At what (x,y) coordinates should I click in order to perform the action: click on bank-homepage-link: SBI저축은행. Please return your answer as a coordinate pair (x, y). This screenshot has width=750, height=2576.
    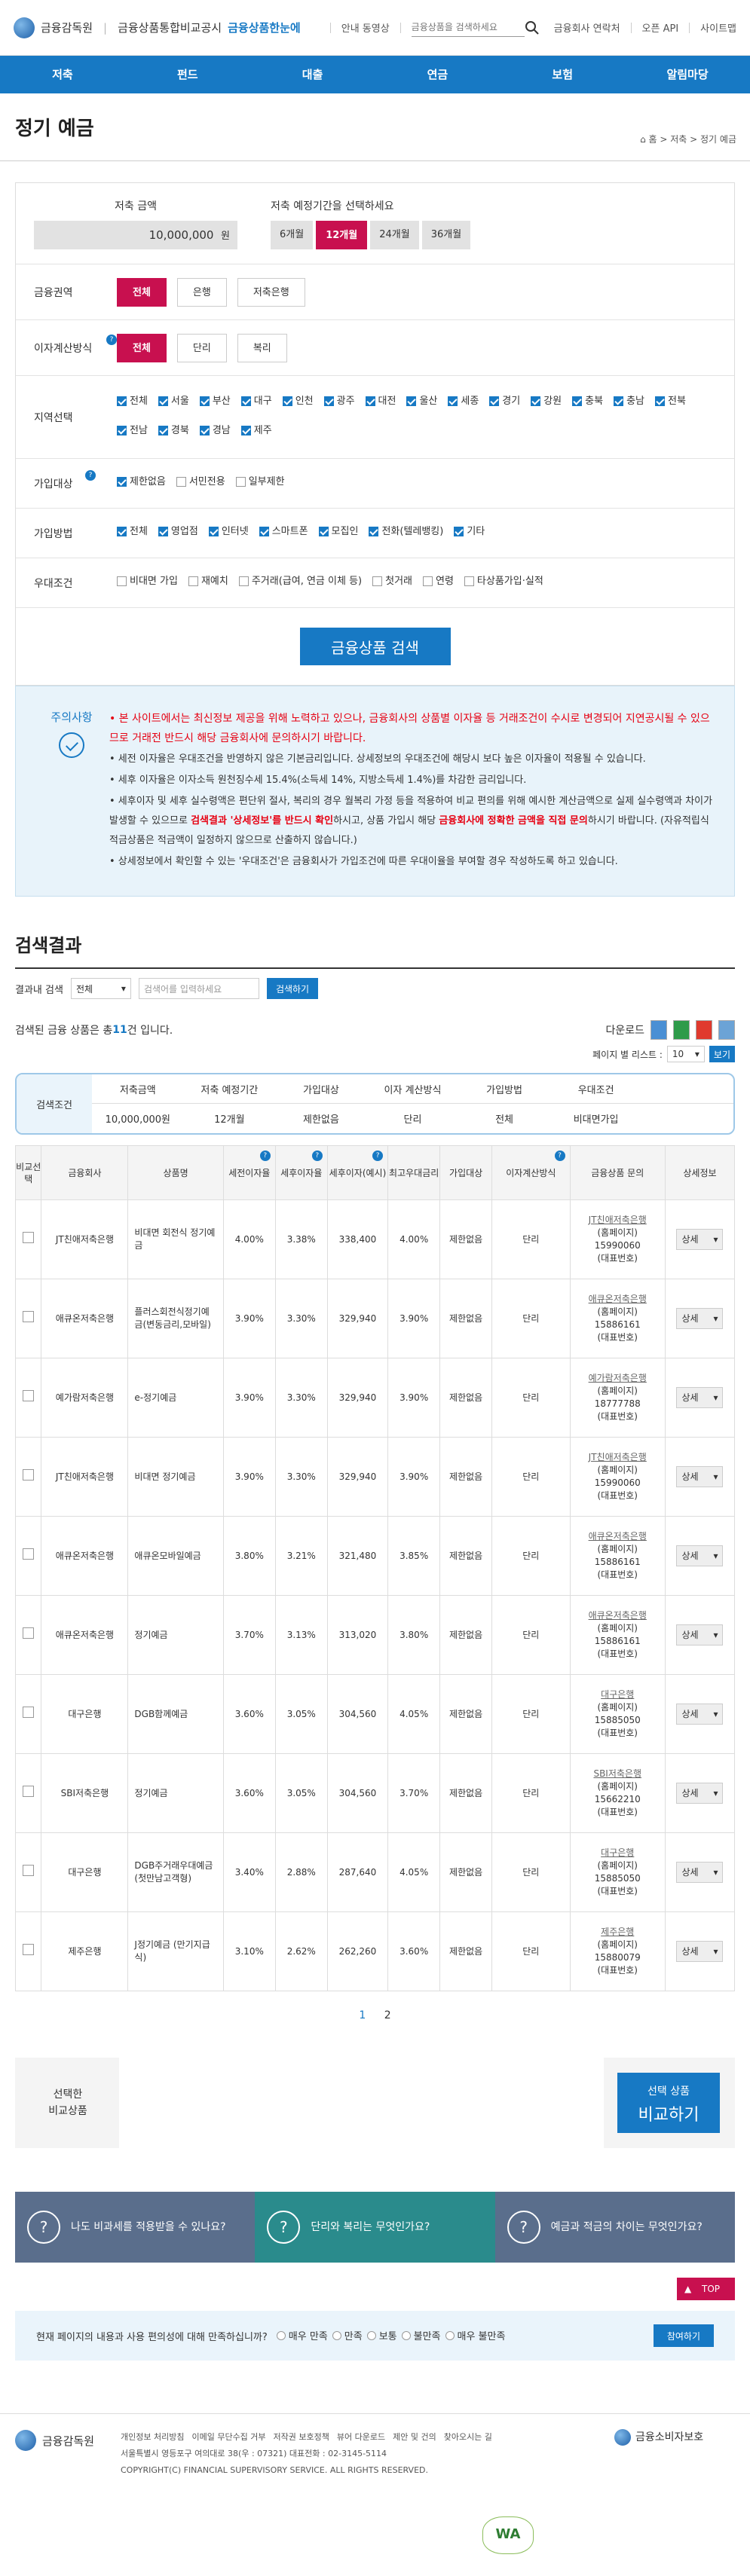
    Looking at the image, I should click on (617, 1773).